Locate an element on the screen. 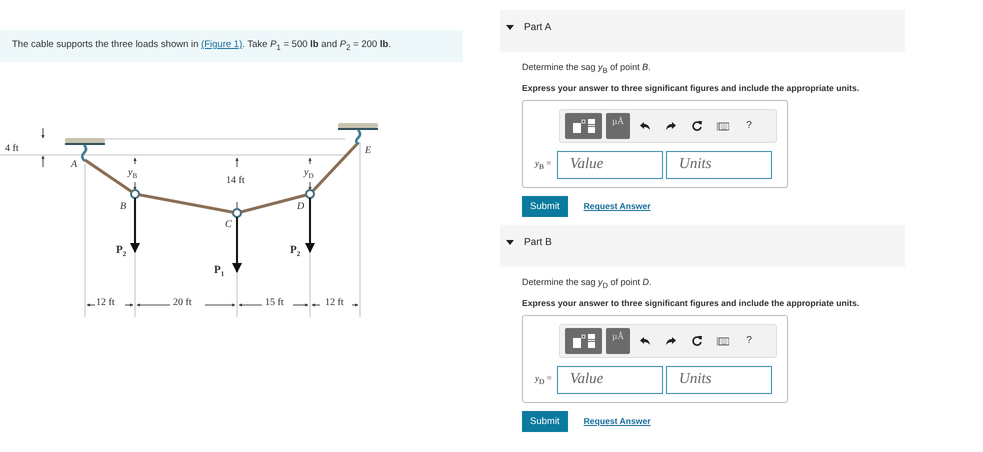 The image size is (983, 452). question-text: Determine the sag y$_{D}$ of point D. is located at coordinates (587, 283).